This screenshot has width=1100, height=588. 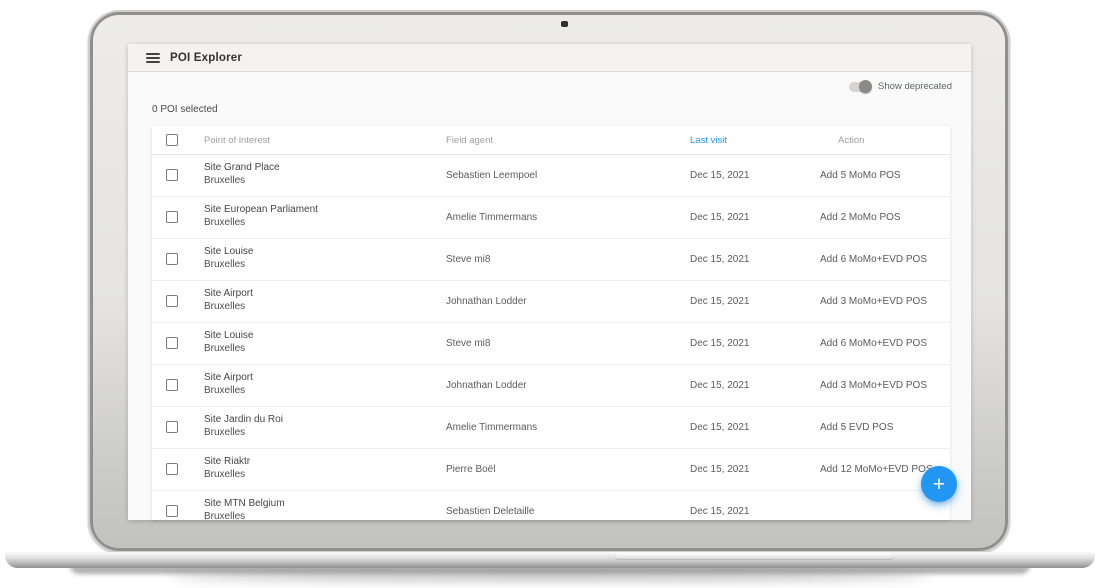 I want to click on poi-cell: Site Jardin du Roi Bruxelles, so click(x=243, y=426).